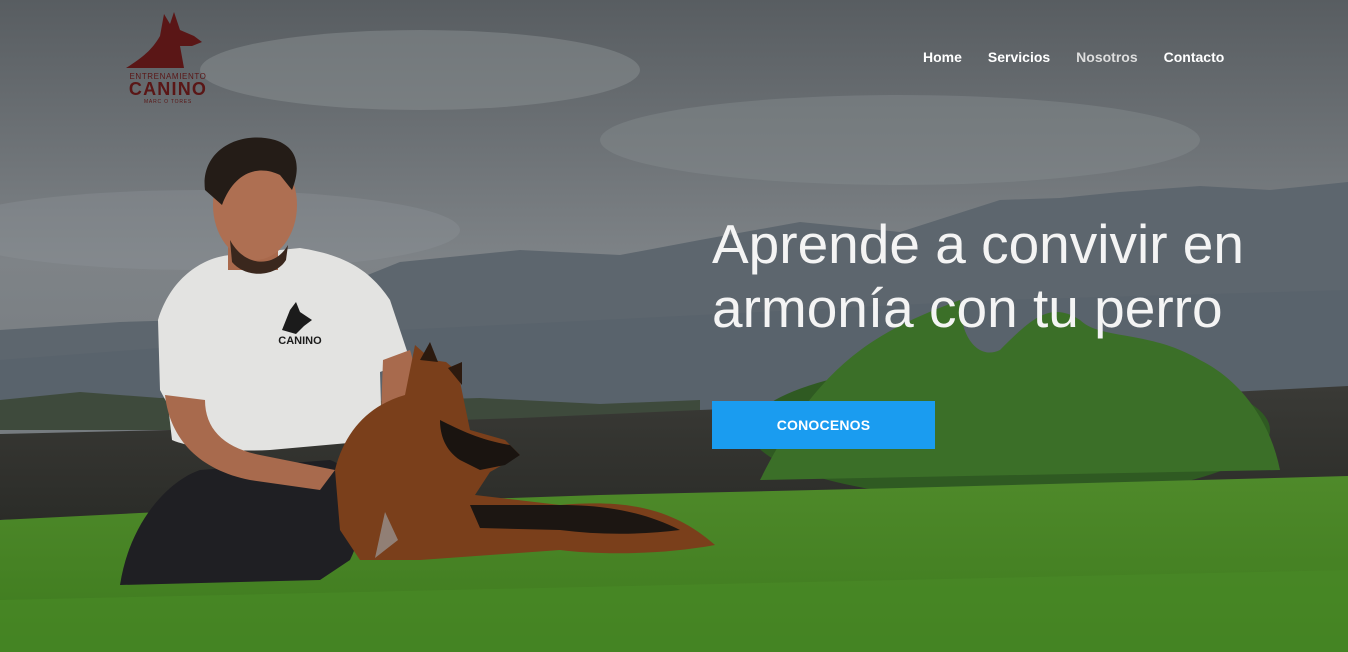  Describe the element at coordinates (1019, 57) in the screenshot. I see `nav-item-servicios: Servicios` at that location.